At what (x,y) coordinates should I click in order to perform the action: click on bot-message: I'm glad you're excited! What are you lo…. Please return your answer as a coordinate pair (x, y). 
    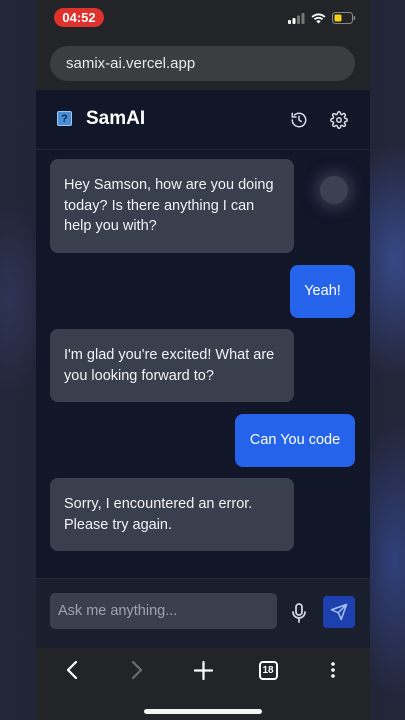
    Looking at the image, I should click on (172, 365).